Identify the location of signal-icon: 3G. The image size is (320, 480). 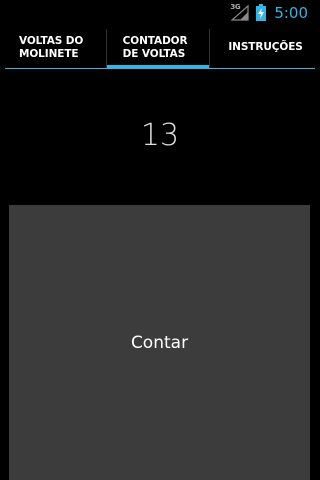
(240, 12).